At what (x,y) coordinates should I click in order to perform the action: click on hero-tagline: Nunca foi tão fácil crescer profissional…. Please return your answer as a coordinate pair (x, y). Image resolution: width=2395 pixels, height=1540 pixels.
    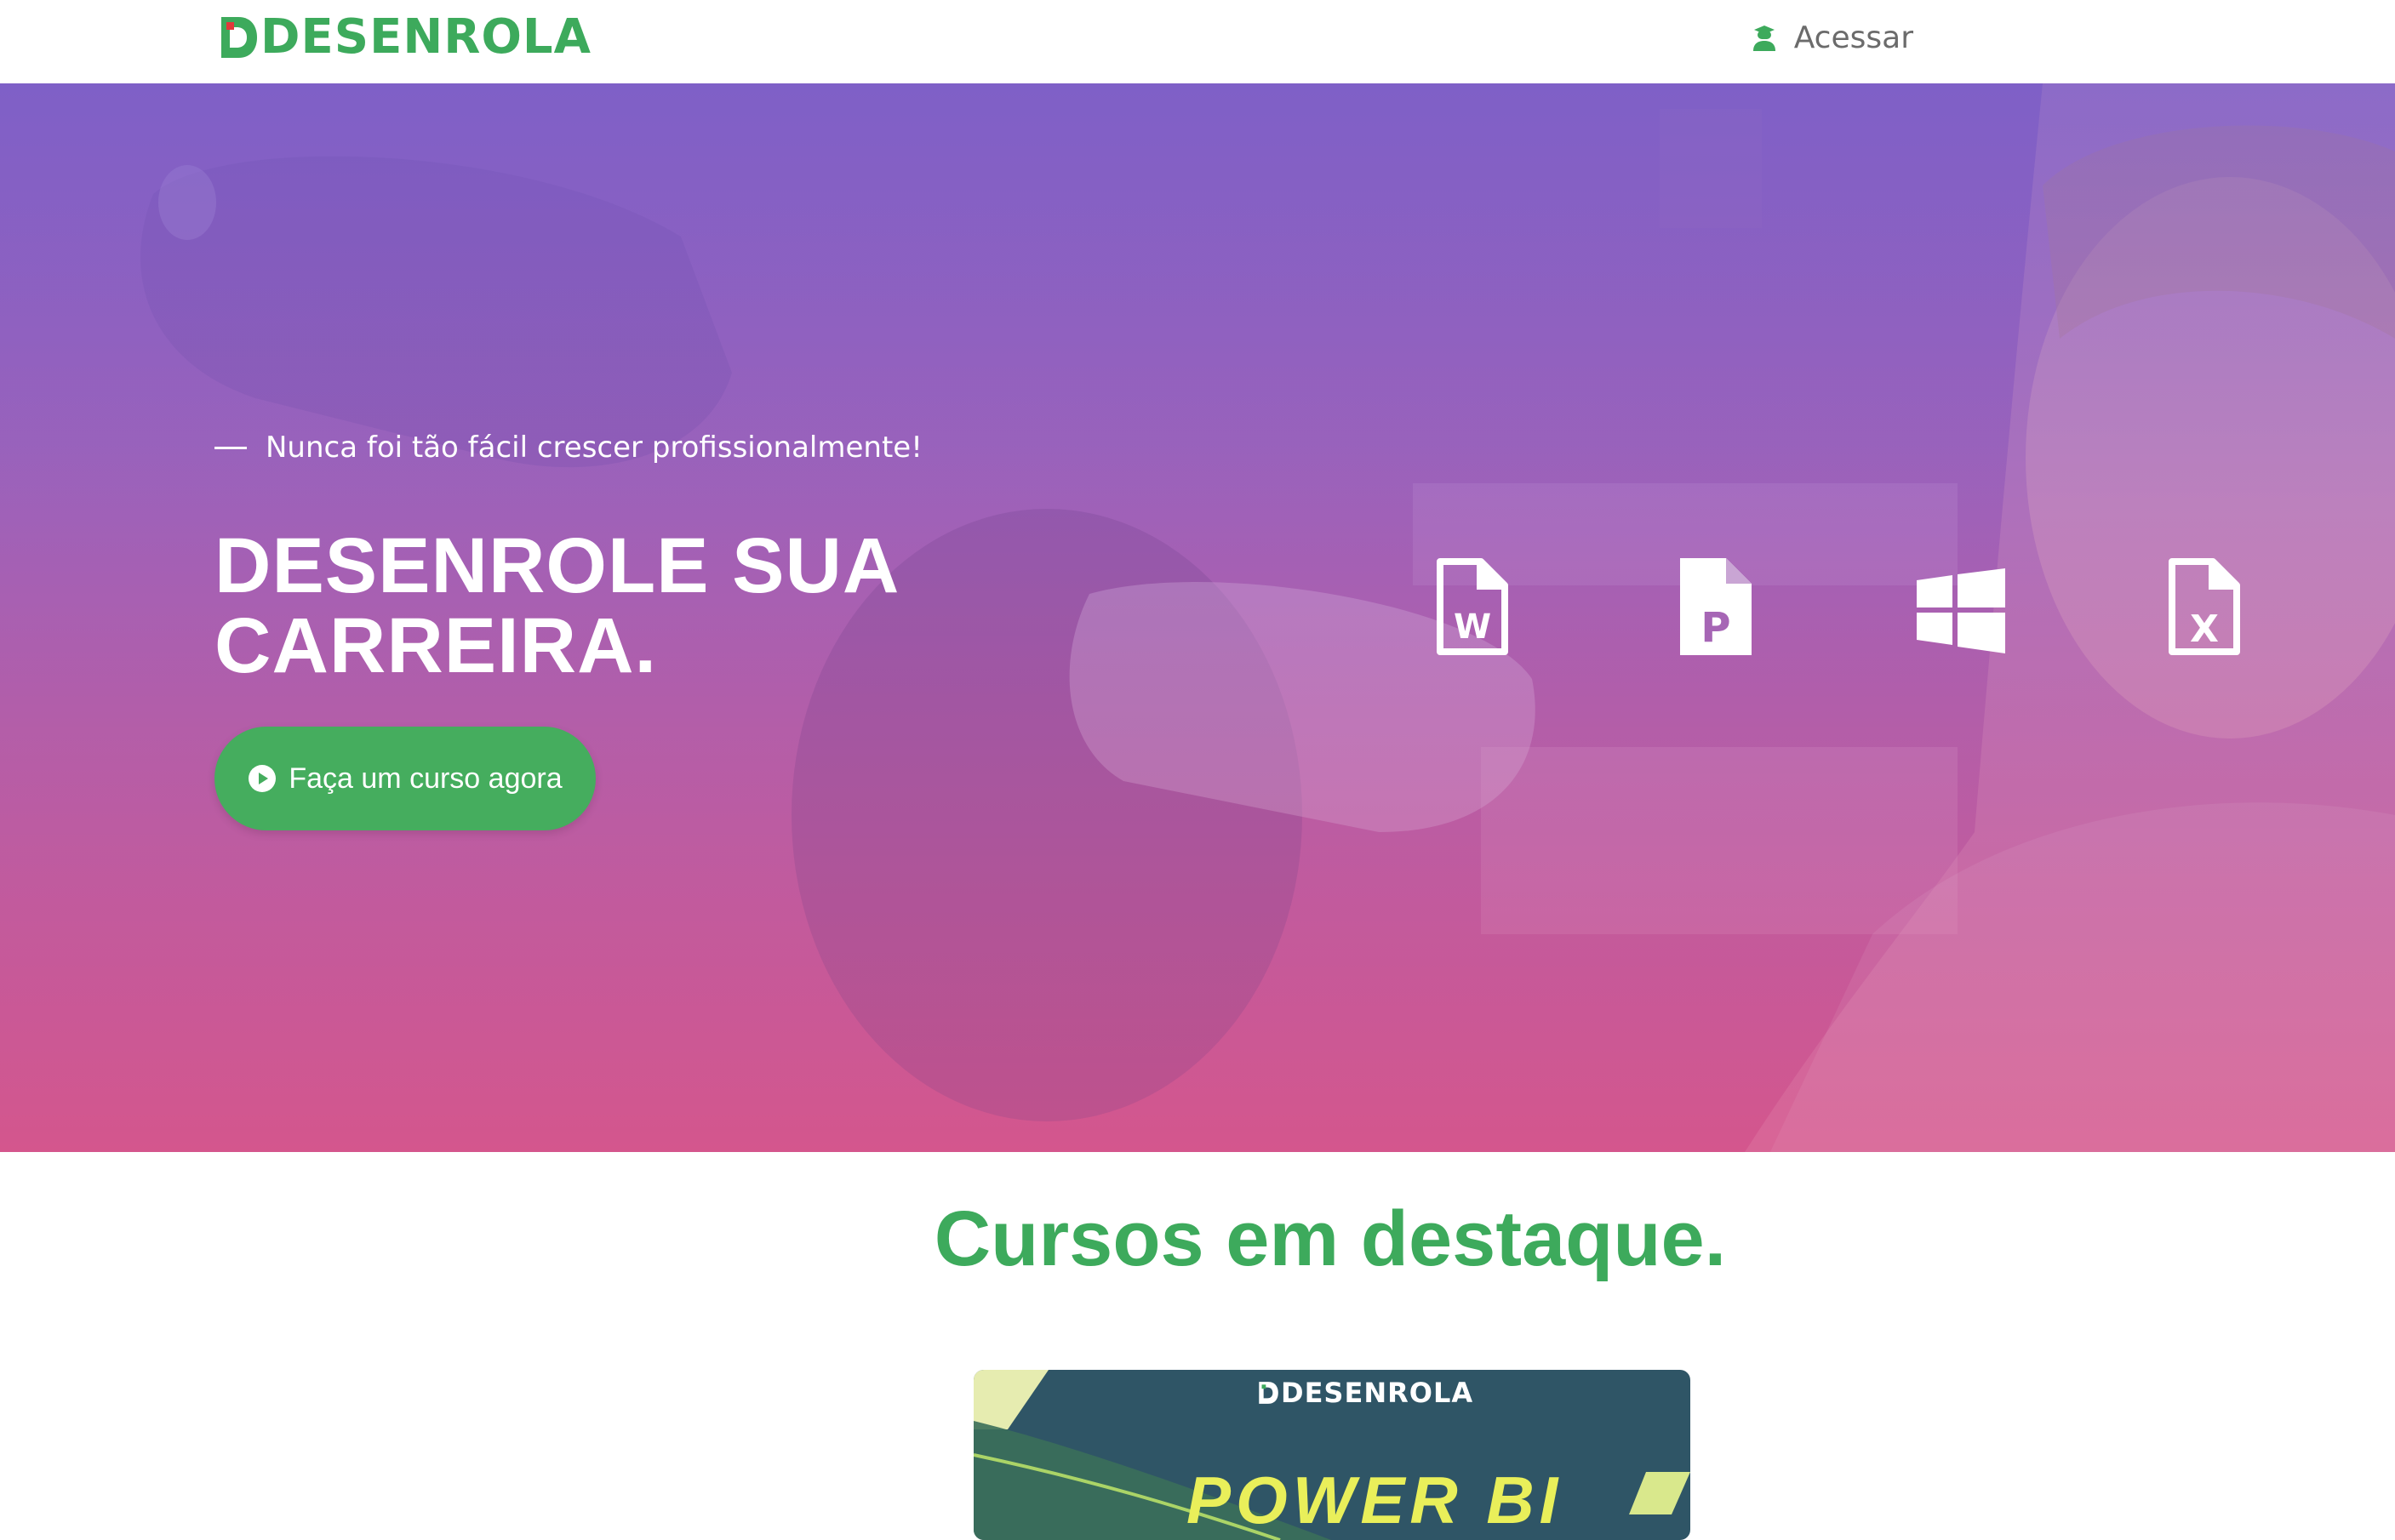
    Looking at the image, I should click on (568, 448).